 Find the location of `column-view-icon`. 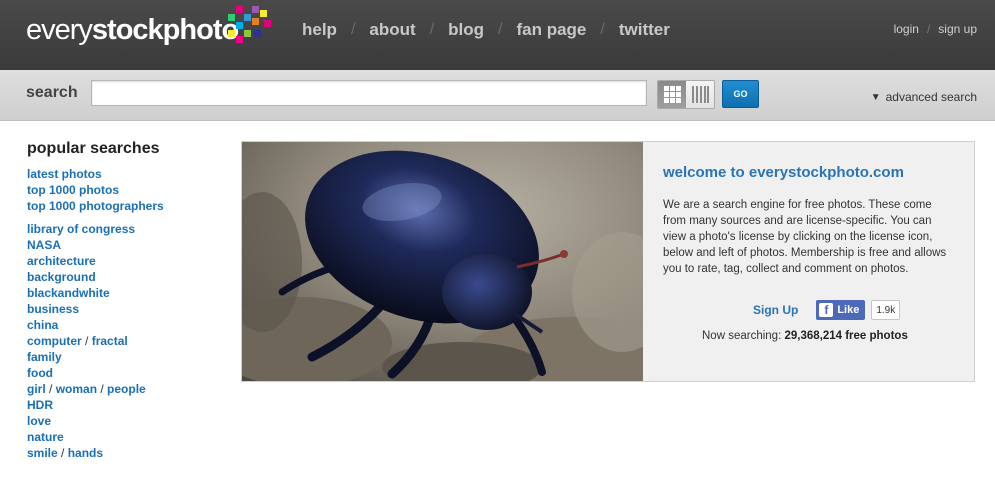

column-view-icon is located at coordinates (700, 94).